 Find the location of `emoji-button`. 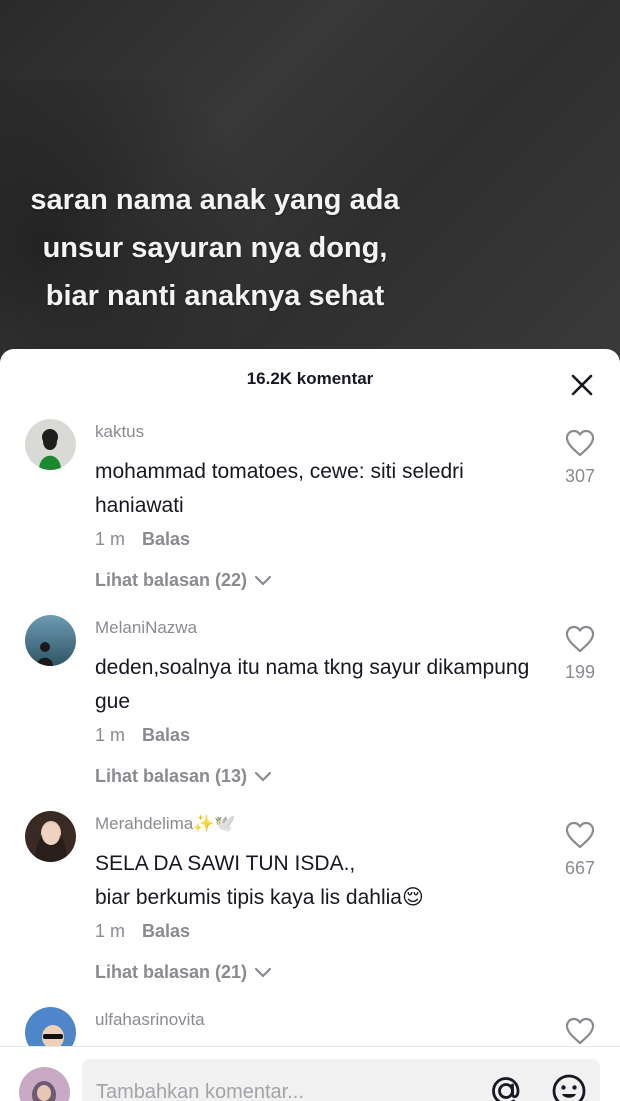

emoji-button is located at coordinates (569, 1086).